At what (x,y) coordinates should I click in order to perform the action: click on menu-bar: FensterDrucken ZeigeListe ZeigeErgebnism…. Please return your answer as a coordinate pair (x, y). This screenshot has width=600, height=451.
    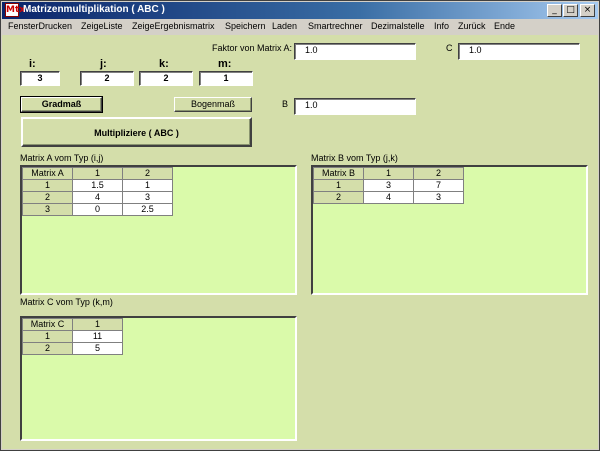
    Looking at the image, I should click on (300, 26).